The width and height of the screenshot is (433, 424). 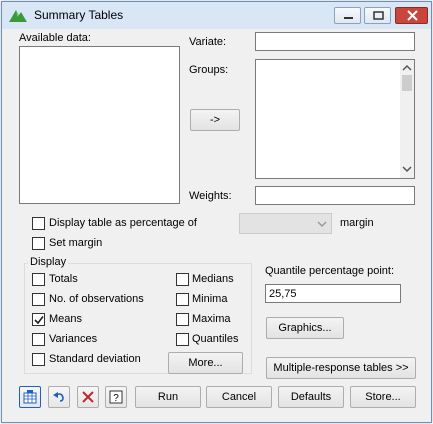 What do you see at coordinates (55, 38) in the screenshot?
I see `available-data-label: Available data:` at bounding box center [55, 38].